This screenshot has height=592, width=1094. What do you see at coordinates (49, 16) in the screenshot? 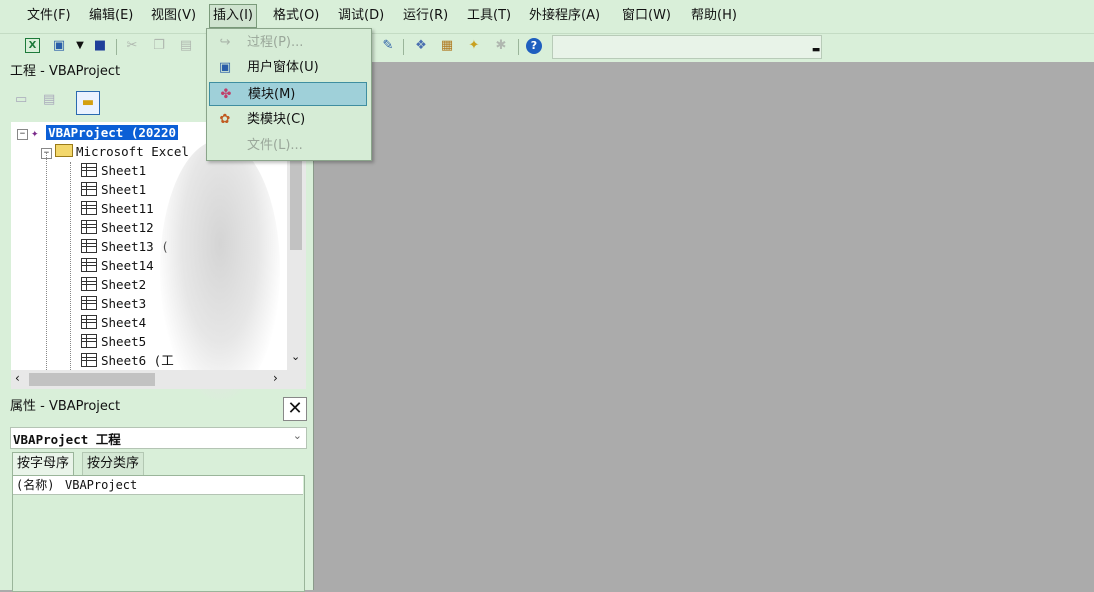
I see `menu-file: 文件(F)` at bounding box center [49, 16].